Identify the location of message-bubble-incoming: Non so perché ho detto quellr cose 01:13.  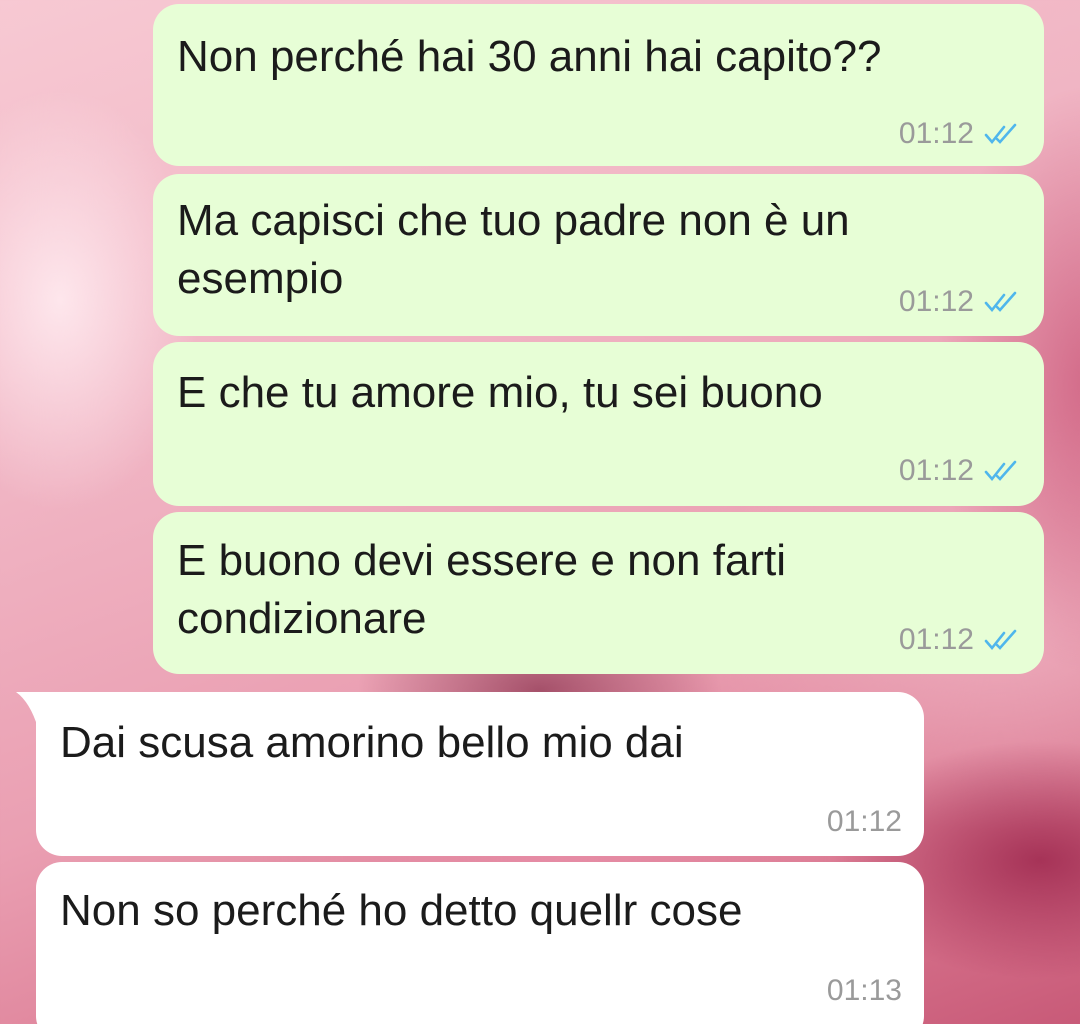
(480, 943).